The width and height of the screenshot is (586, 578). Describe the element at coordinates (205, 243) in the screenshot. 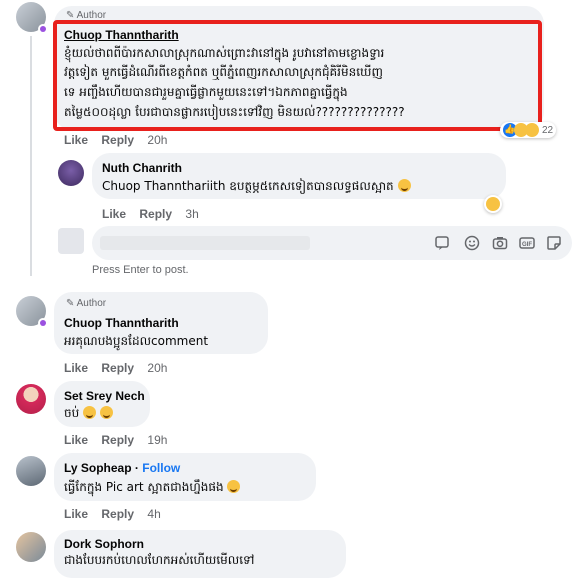

I see `blurred-text` at that location.